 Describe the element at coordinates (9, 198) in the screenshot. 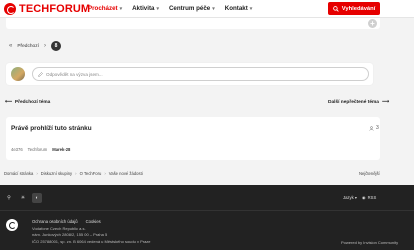

I see `location-icon: ⚲` at that location.